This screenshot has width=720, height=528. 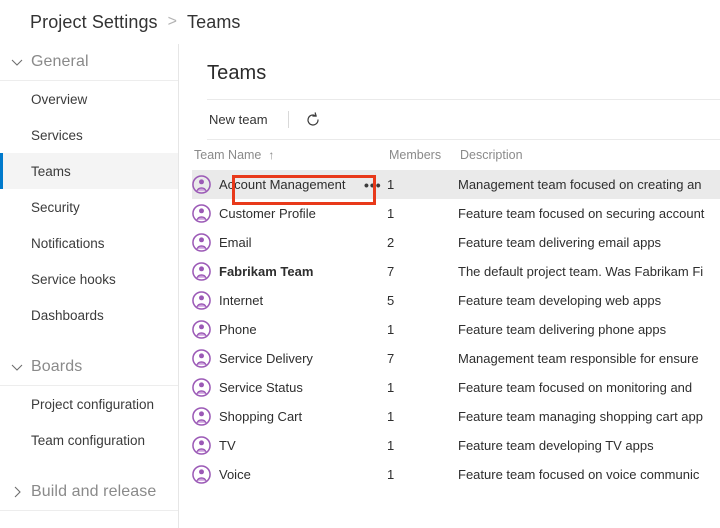 What do you see at coordinates (60, 61) in the screenshot?
I see `sidebar-group-label: General` at bounding box center [60, 61].